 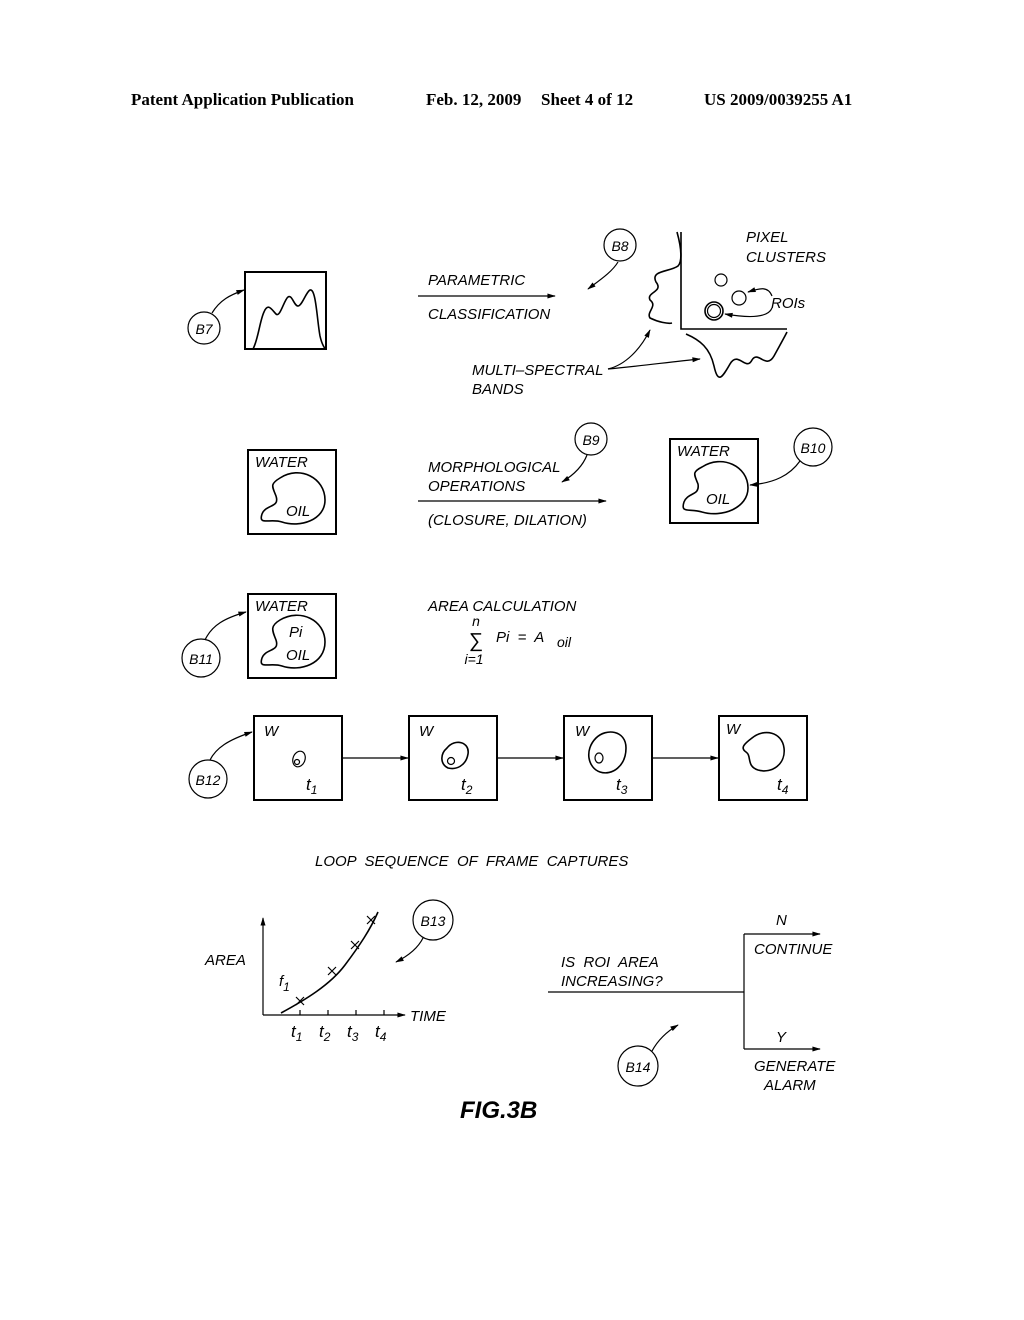 I want to click on frame-time-label: t4, so click(x=783, y=786).